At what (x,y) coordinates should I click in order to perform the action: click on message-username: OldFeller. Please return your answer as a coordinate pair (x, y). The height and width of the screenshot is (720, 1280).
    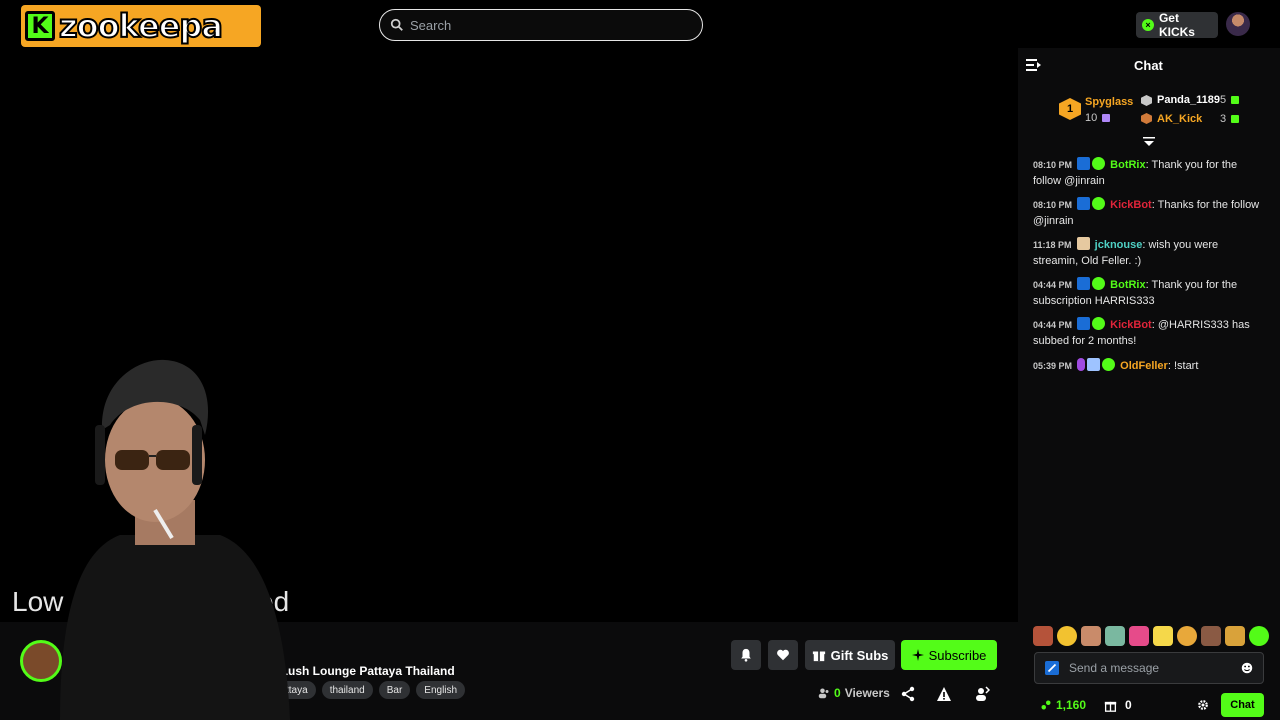
    Looking at the image, I should click on (1144, 366).